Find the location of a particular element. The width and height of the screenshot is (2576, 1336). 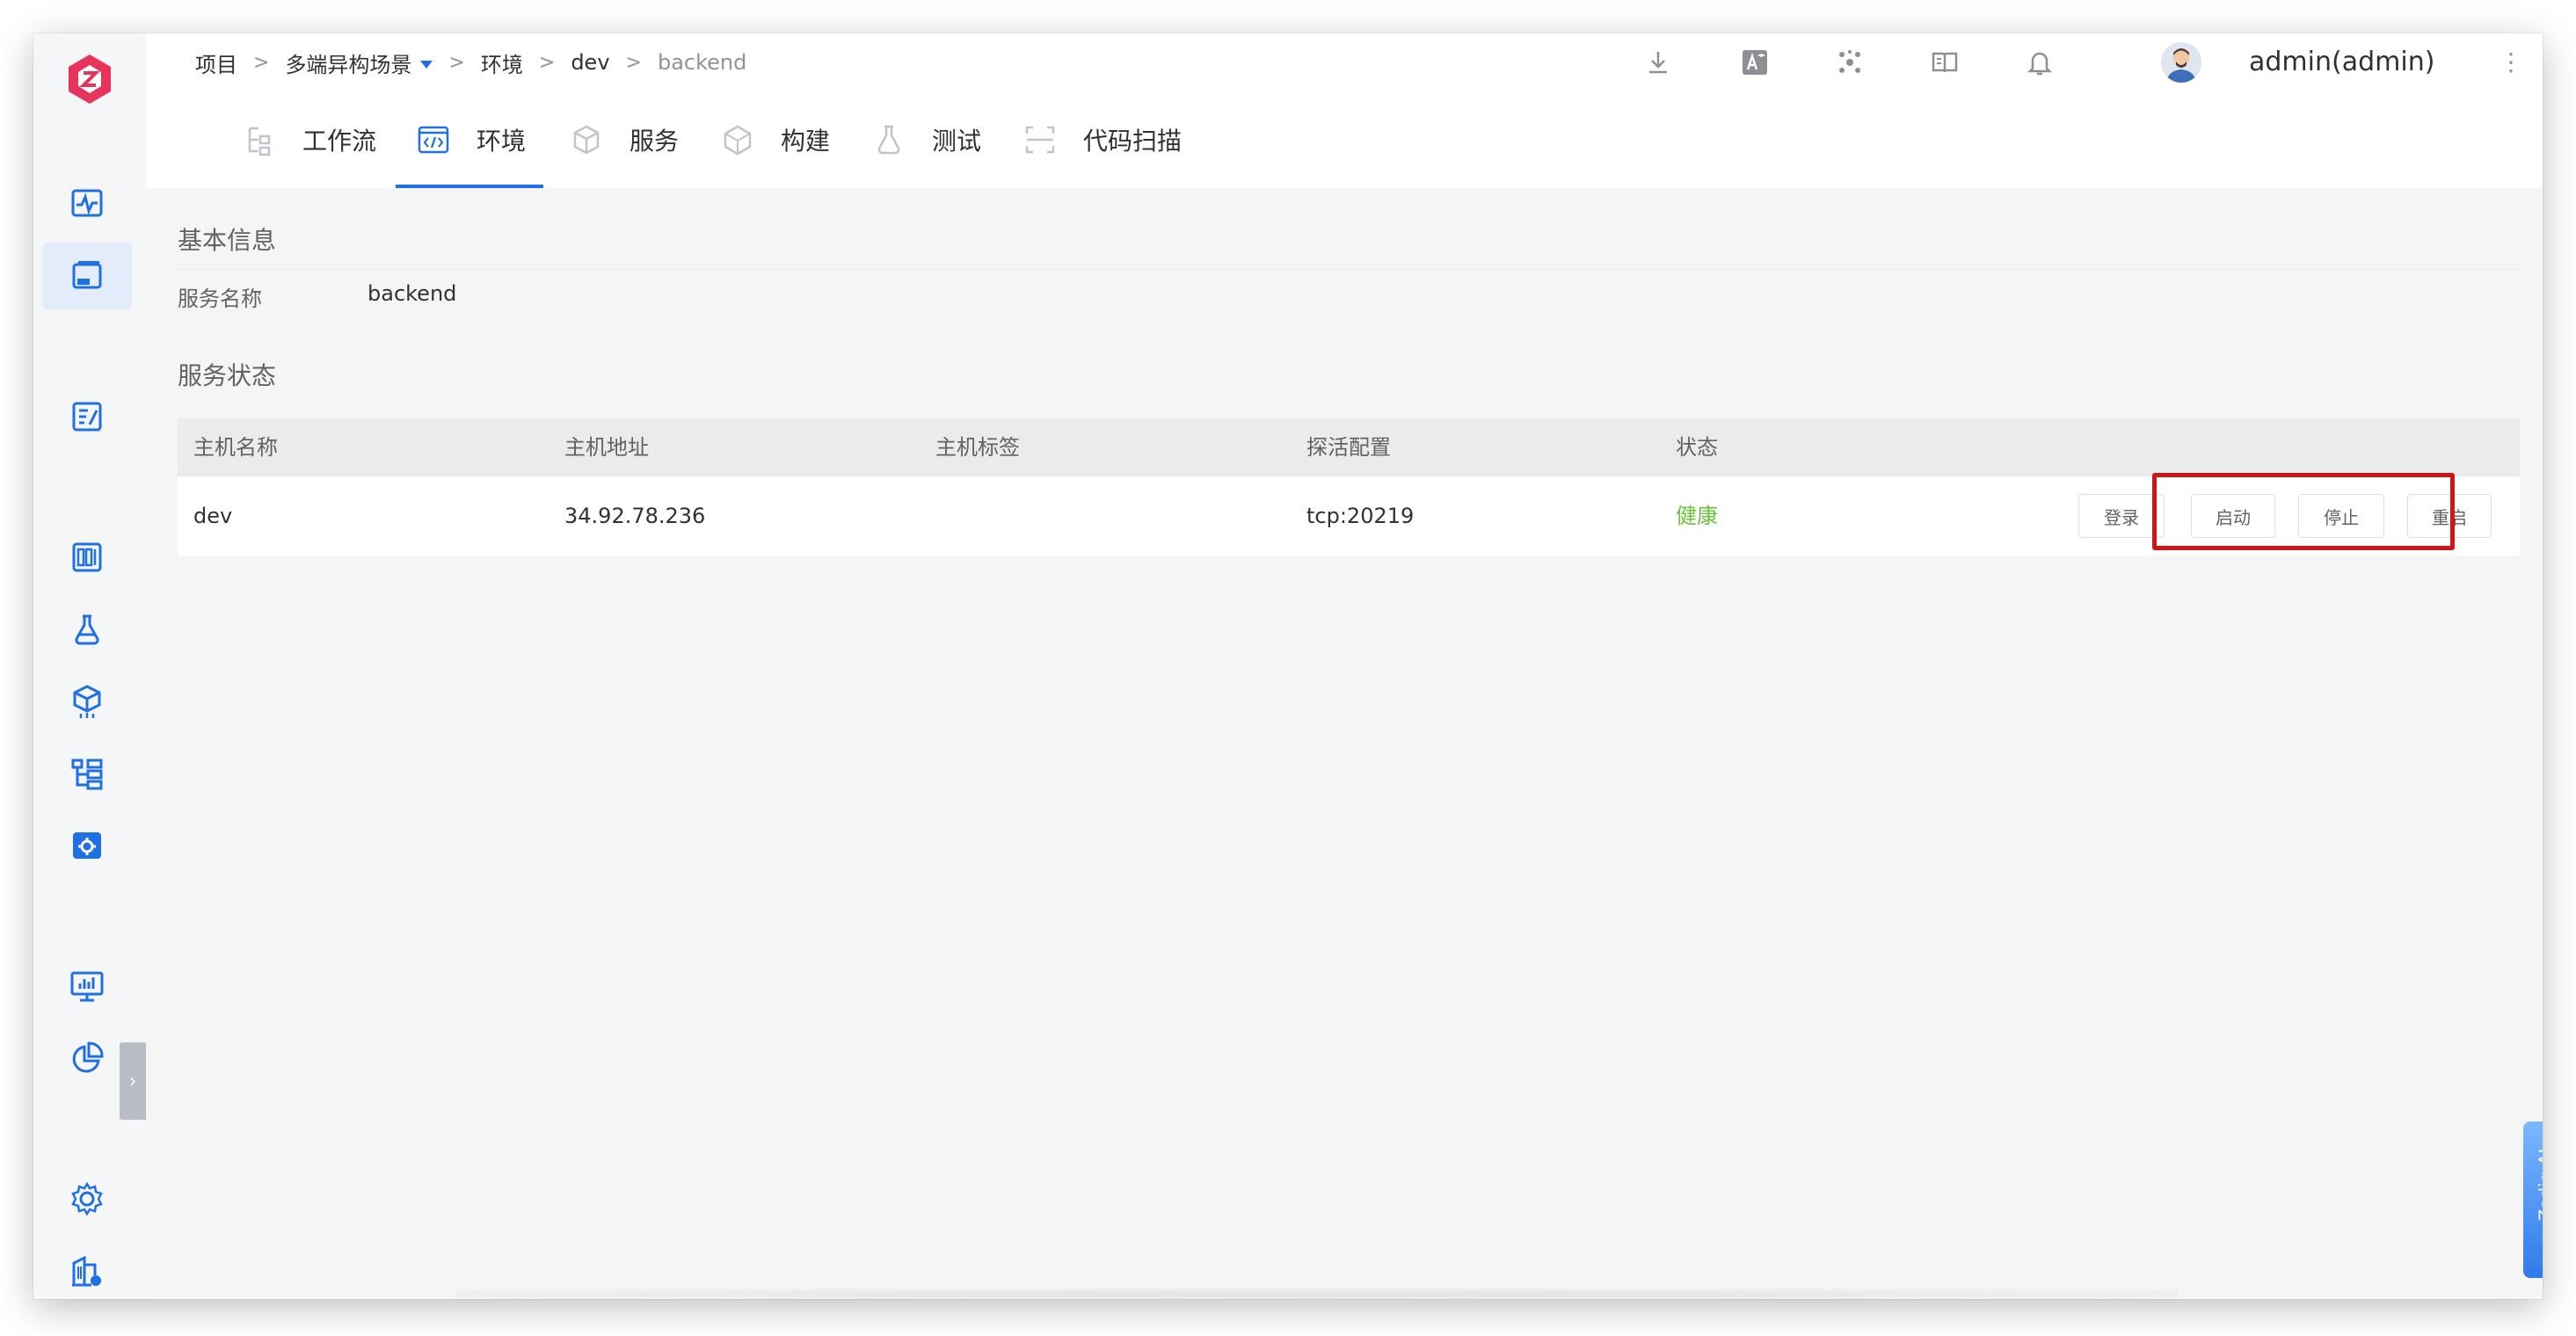

zadig-ai-tab: Zadig AI is located at coordinates (2533, 1200).